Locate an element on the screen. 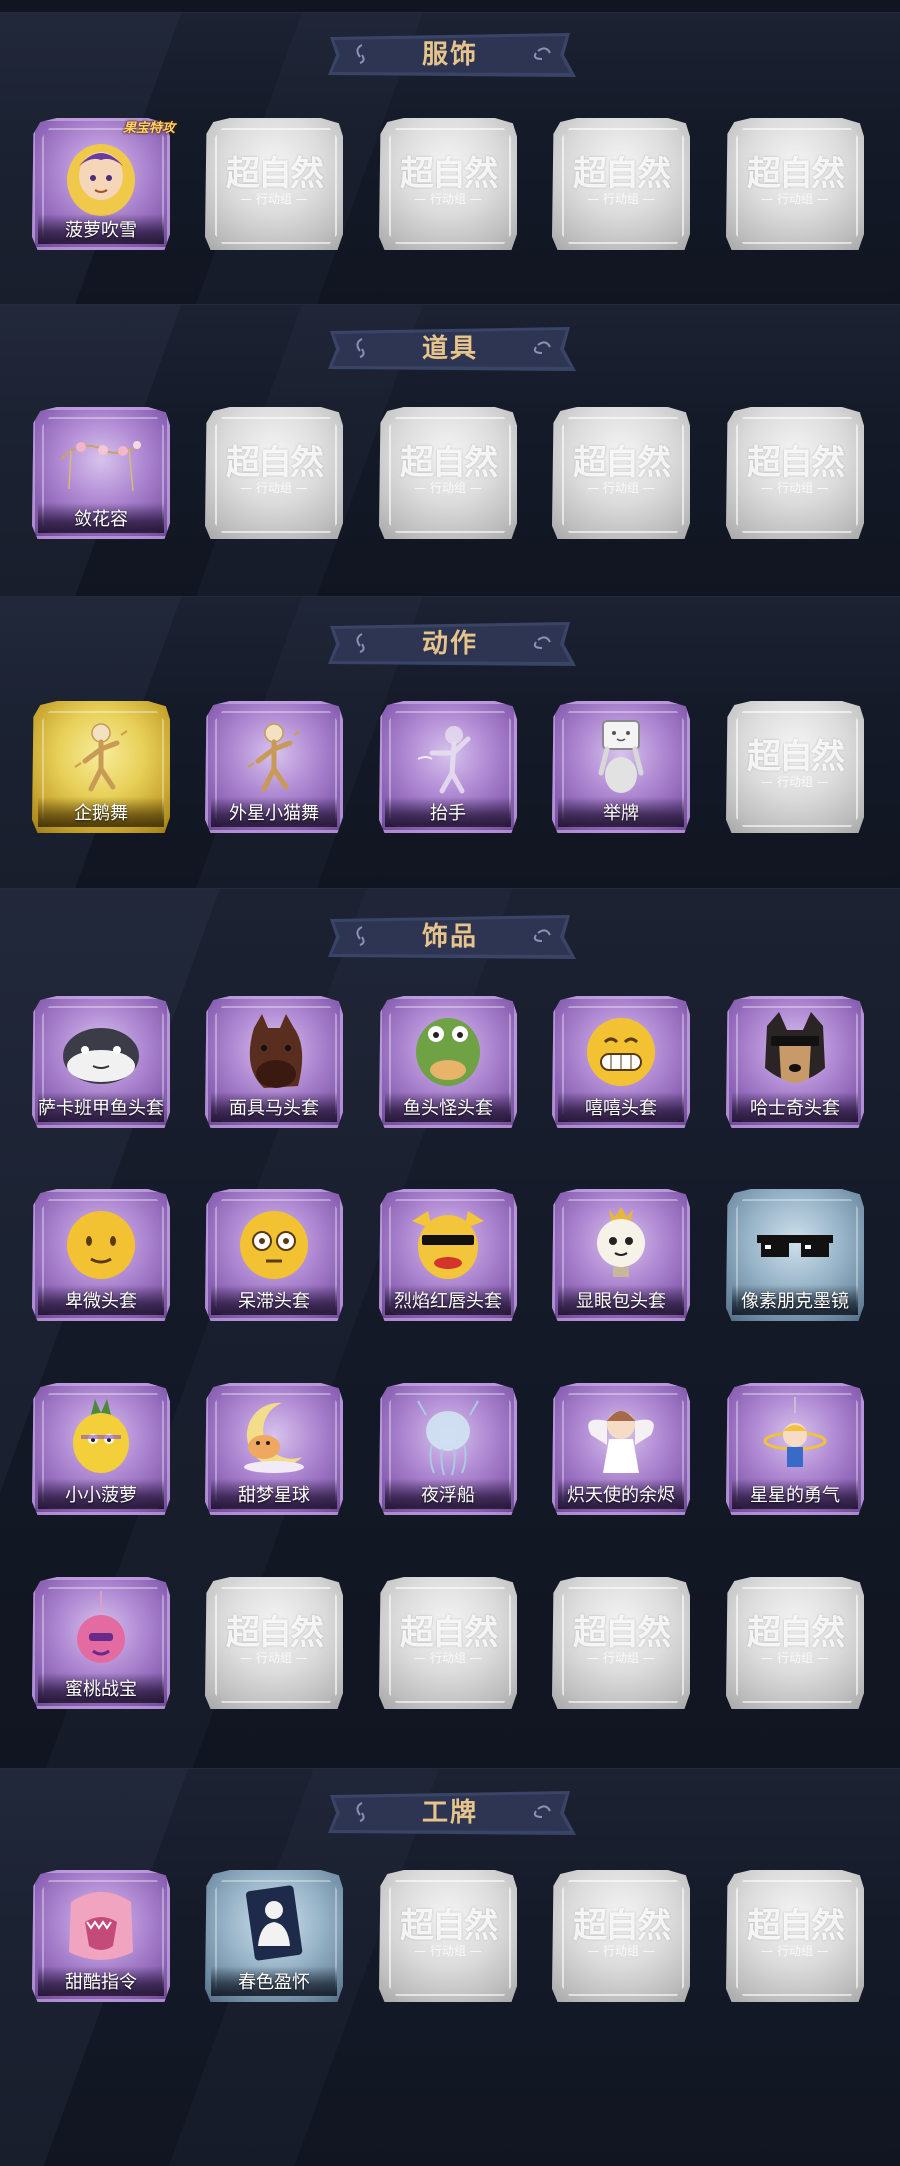 This screenshot has width=900, height=2166. fish-head-icon is located at coordinates (101, 1051).